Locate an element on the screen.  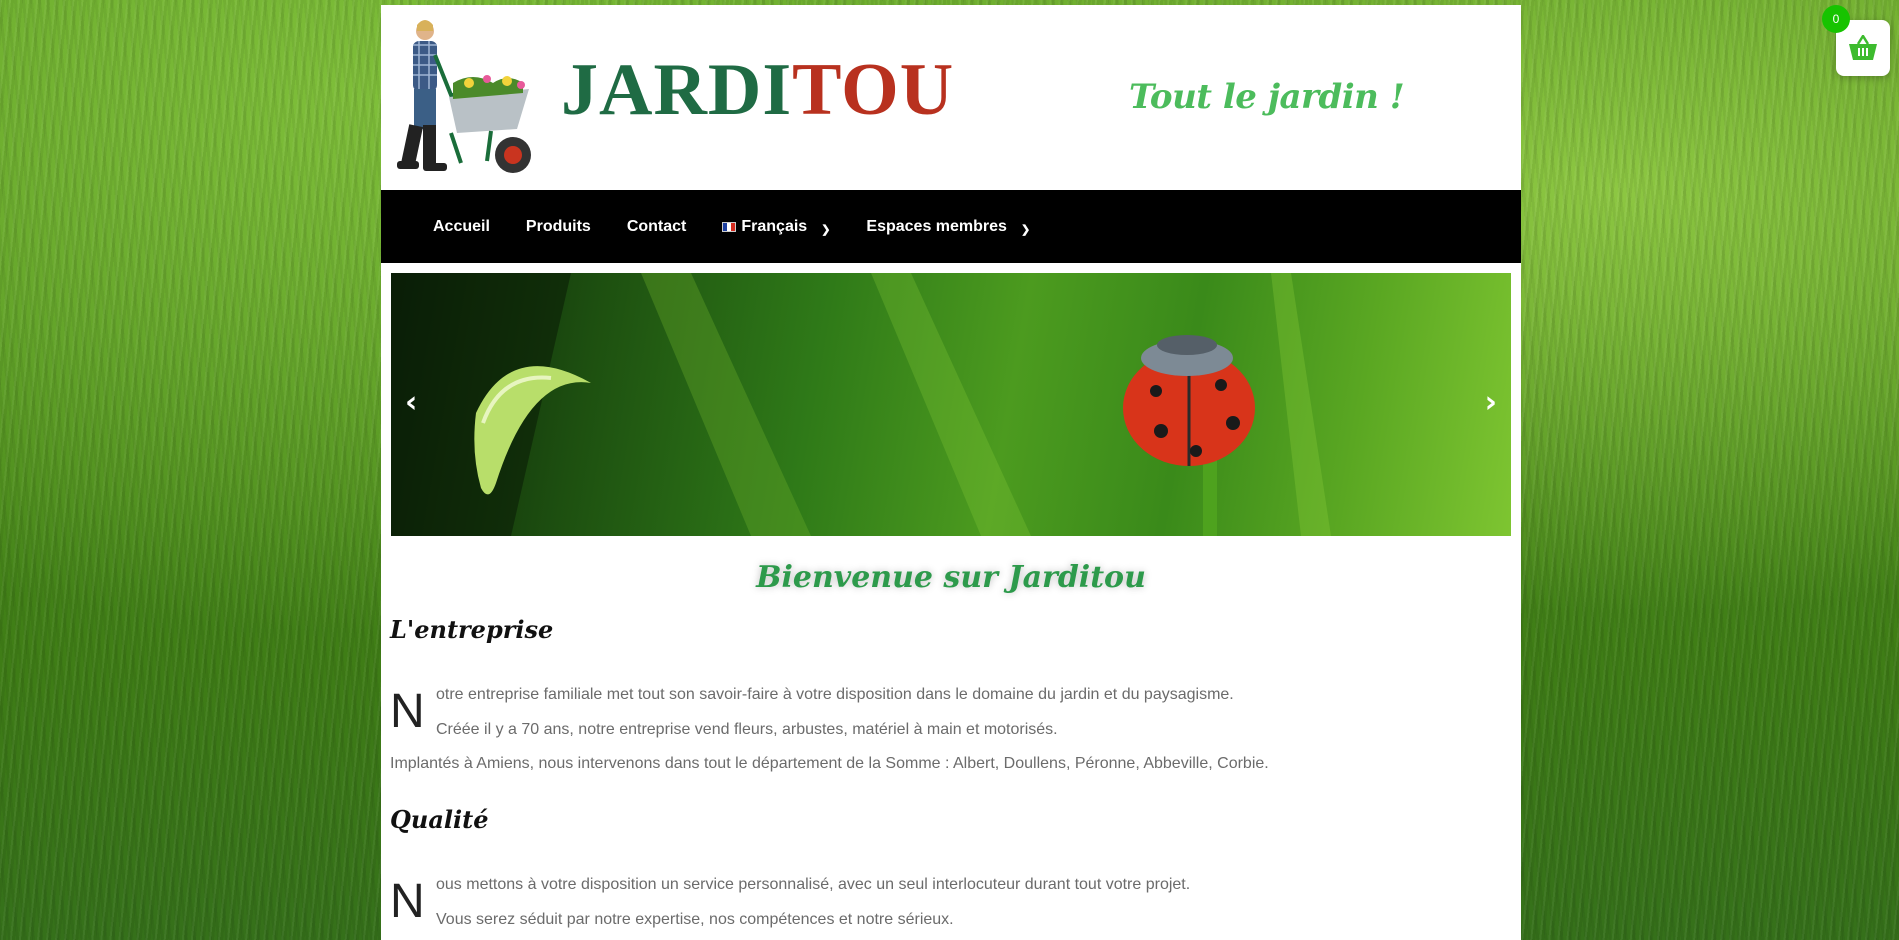
nav-item-espaces-membres: Espaces membres ❯ is located at coordinates (948, 227).